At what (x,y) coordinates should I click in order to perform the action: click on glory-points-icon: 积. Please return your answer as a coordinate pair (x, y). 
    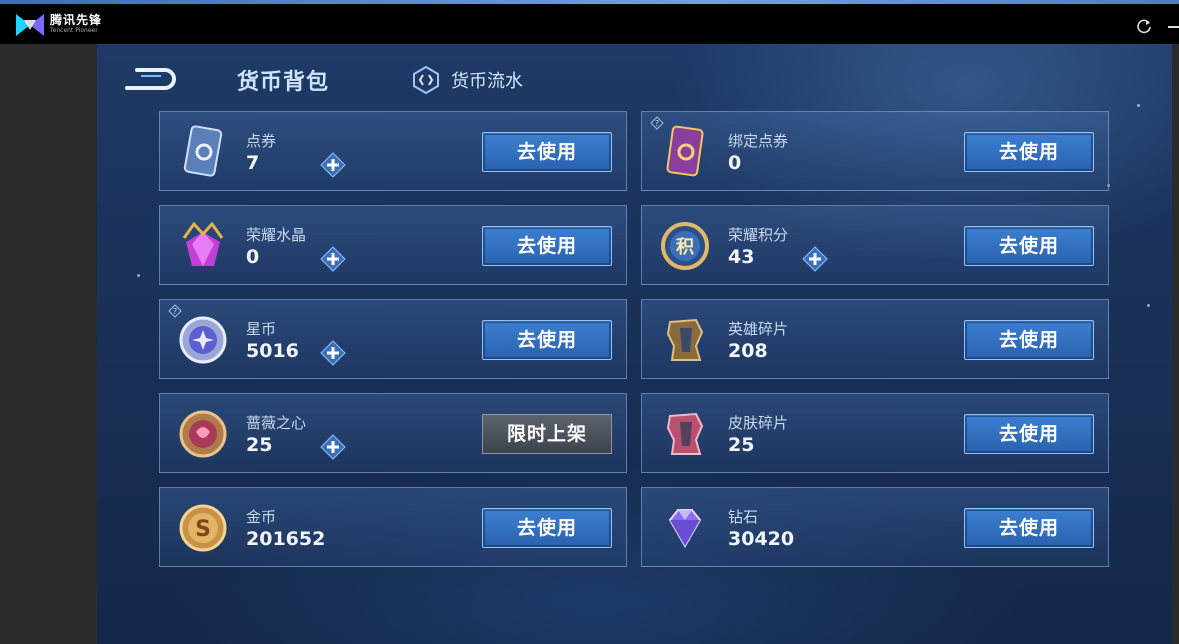
    Looking at the image, I should click on (685, 246).